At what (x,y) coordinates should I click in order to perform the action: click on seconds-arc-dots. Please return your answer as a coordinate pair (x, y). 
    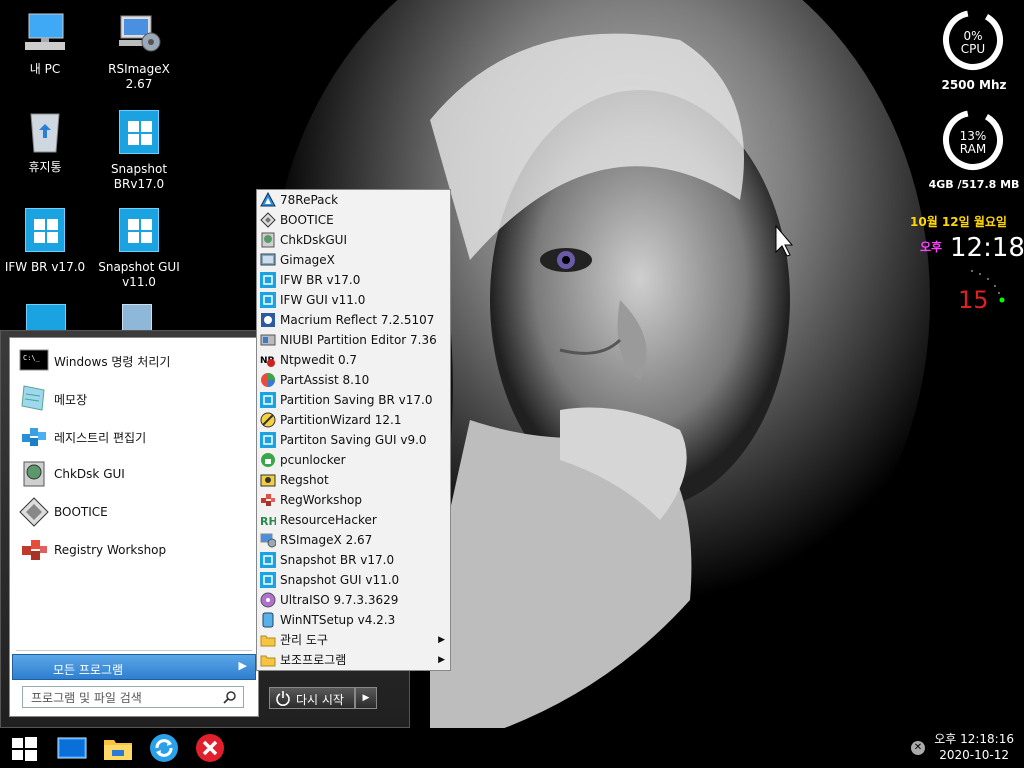
    Looking at the image, I should click on (988, 286).